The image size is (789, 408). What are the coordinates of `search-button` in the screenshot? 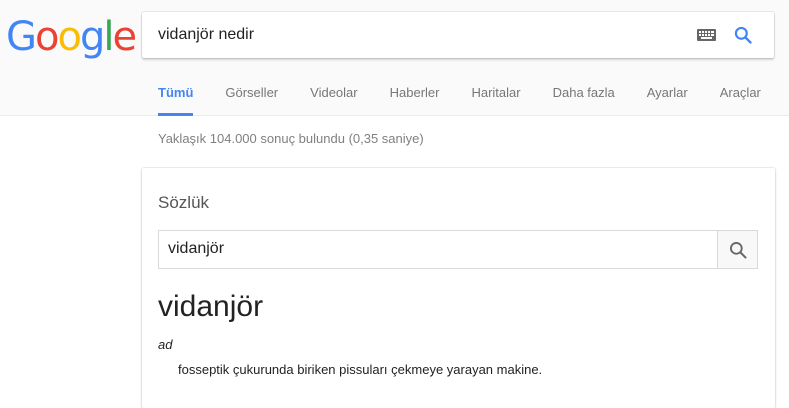 It's located at (743, 35).